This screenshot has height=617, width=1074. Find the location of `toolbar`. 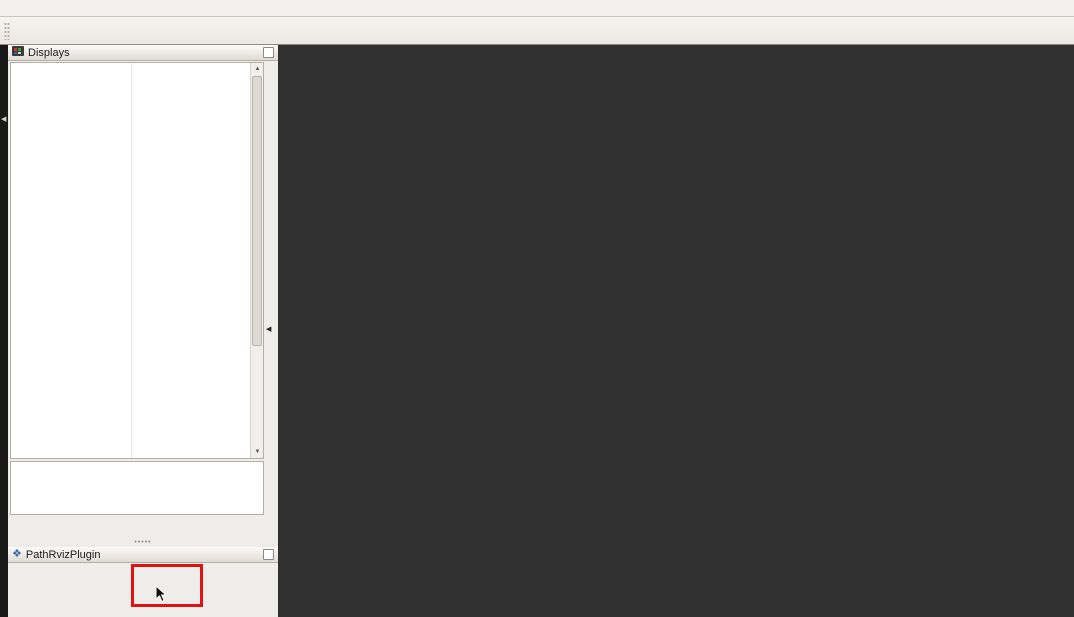

toolbar is located at coordinates (537, 31).